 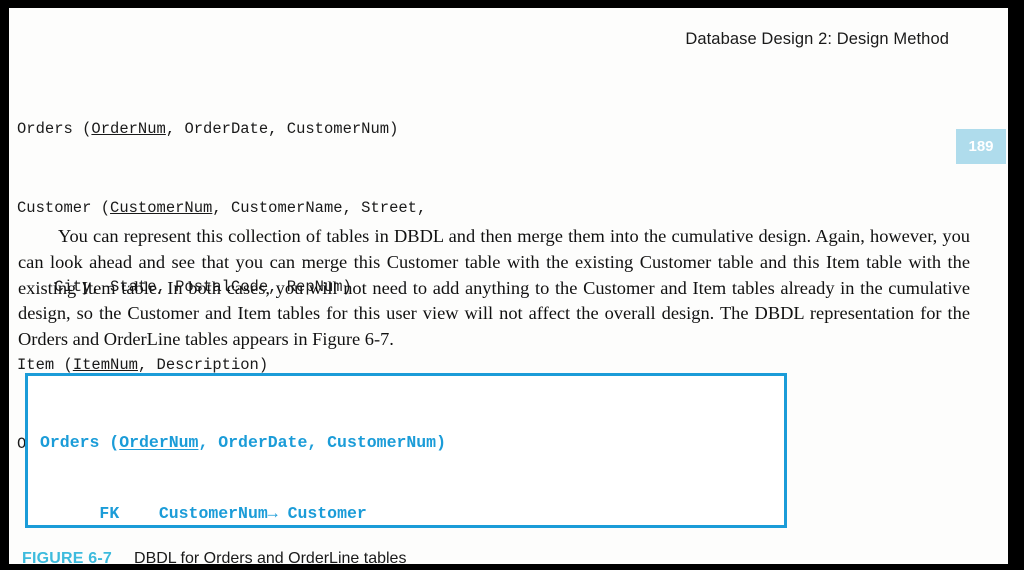 I want to click on relation-suffix: , CustomerName, Street,, so click(x=319, y=208).